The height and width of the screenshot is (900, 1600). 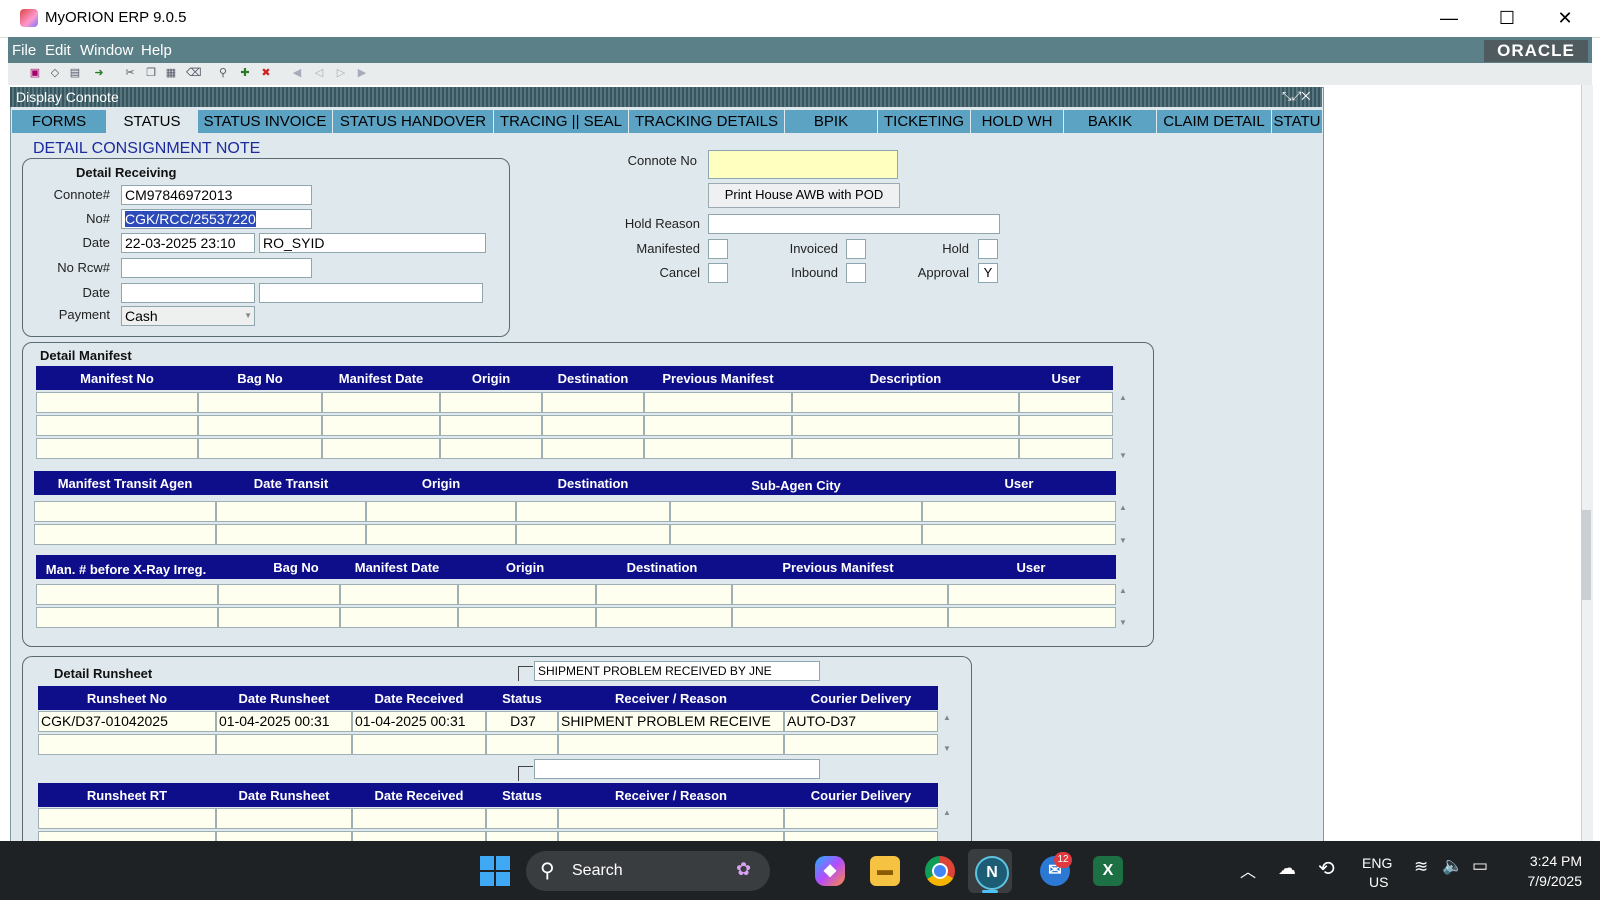 I want to click on tab-status: STATUS, so click(x=152, y=121).